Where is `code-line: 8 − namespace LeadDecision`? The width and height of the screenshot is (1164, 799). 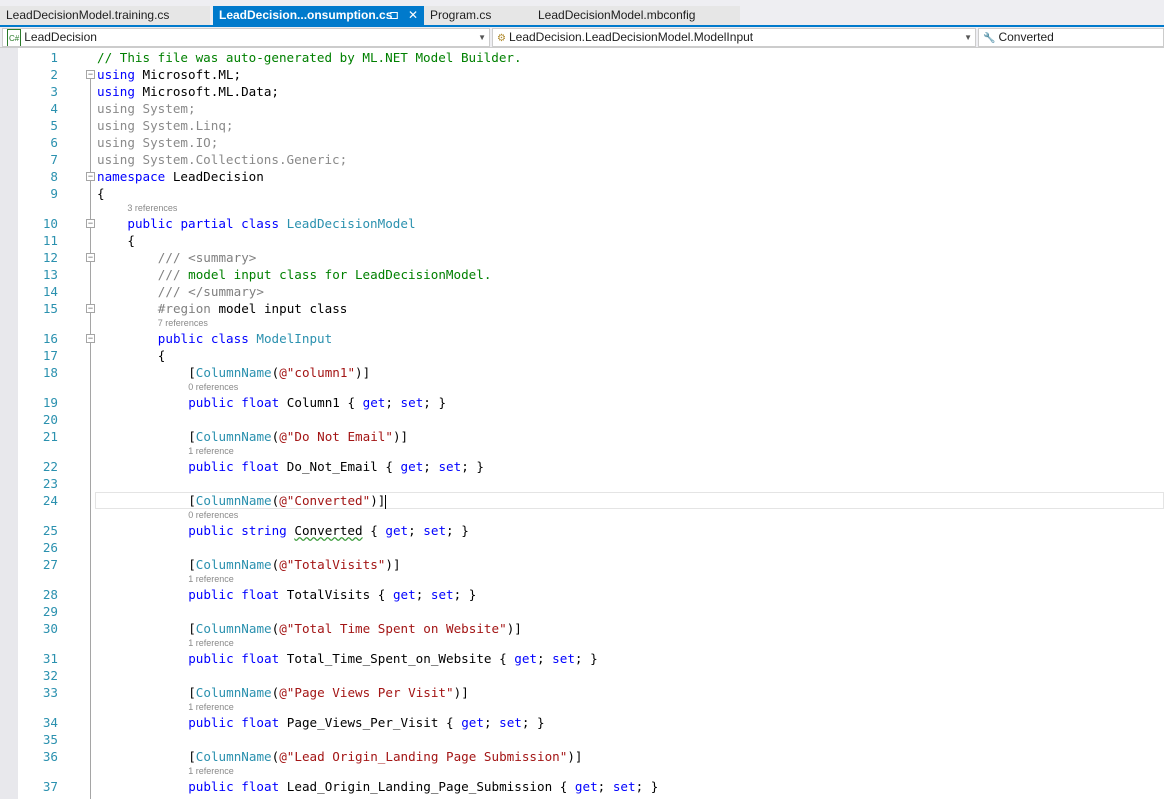
code-line: 8 − namespace LeadDecision is located at coordinates (582, 176).